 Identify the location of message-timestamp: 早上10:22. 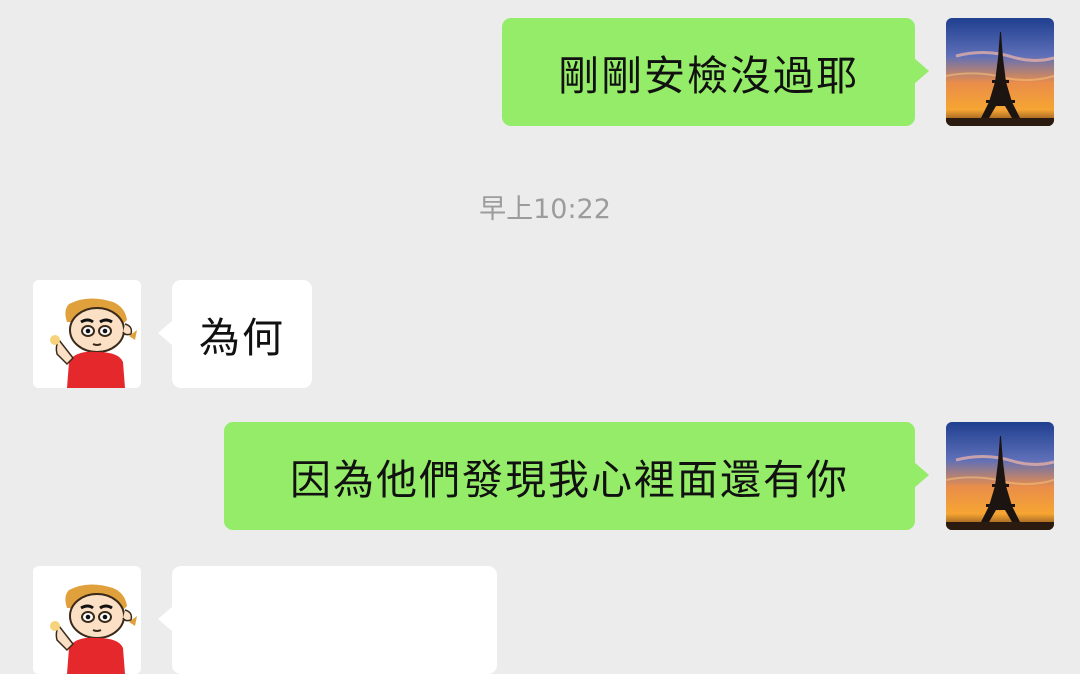
(545, 209).